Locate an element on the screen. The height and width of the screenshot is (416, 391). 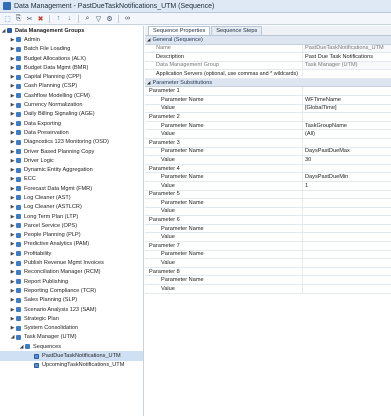
tree-item: ▶ People Planning (PLP) is located at coordinates (71, 235).